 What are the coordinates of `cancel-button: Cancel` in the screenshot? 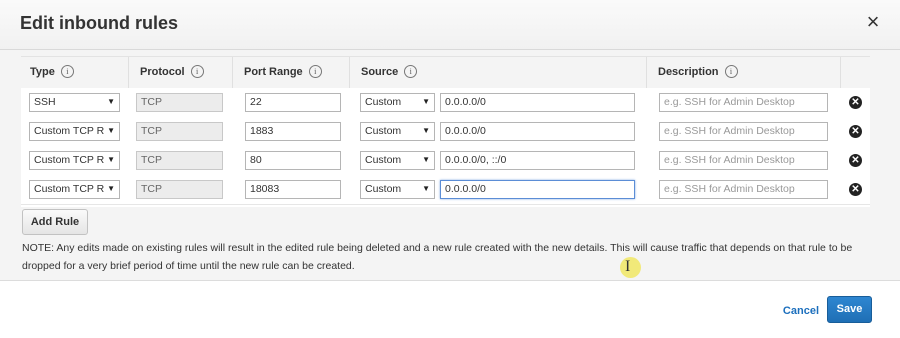 It's located at (801, 311).